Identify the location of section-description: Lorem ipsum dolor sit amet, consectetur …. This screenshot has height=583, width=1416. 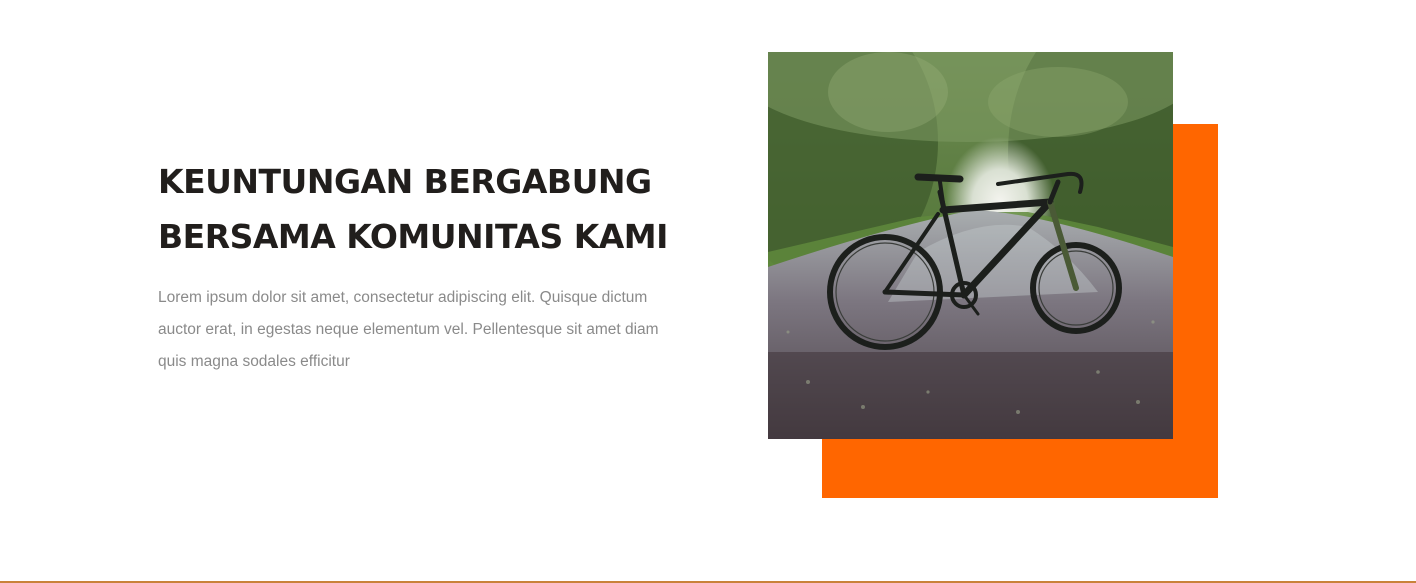
(408, 329).